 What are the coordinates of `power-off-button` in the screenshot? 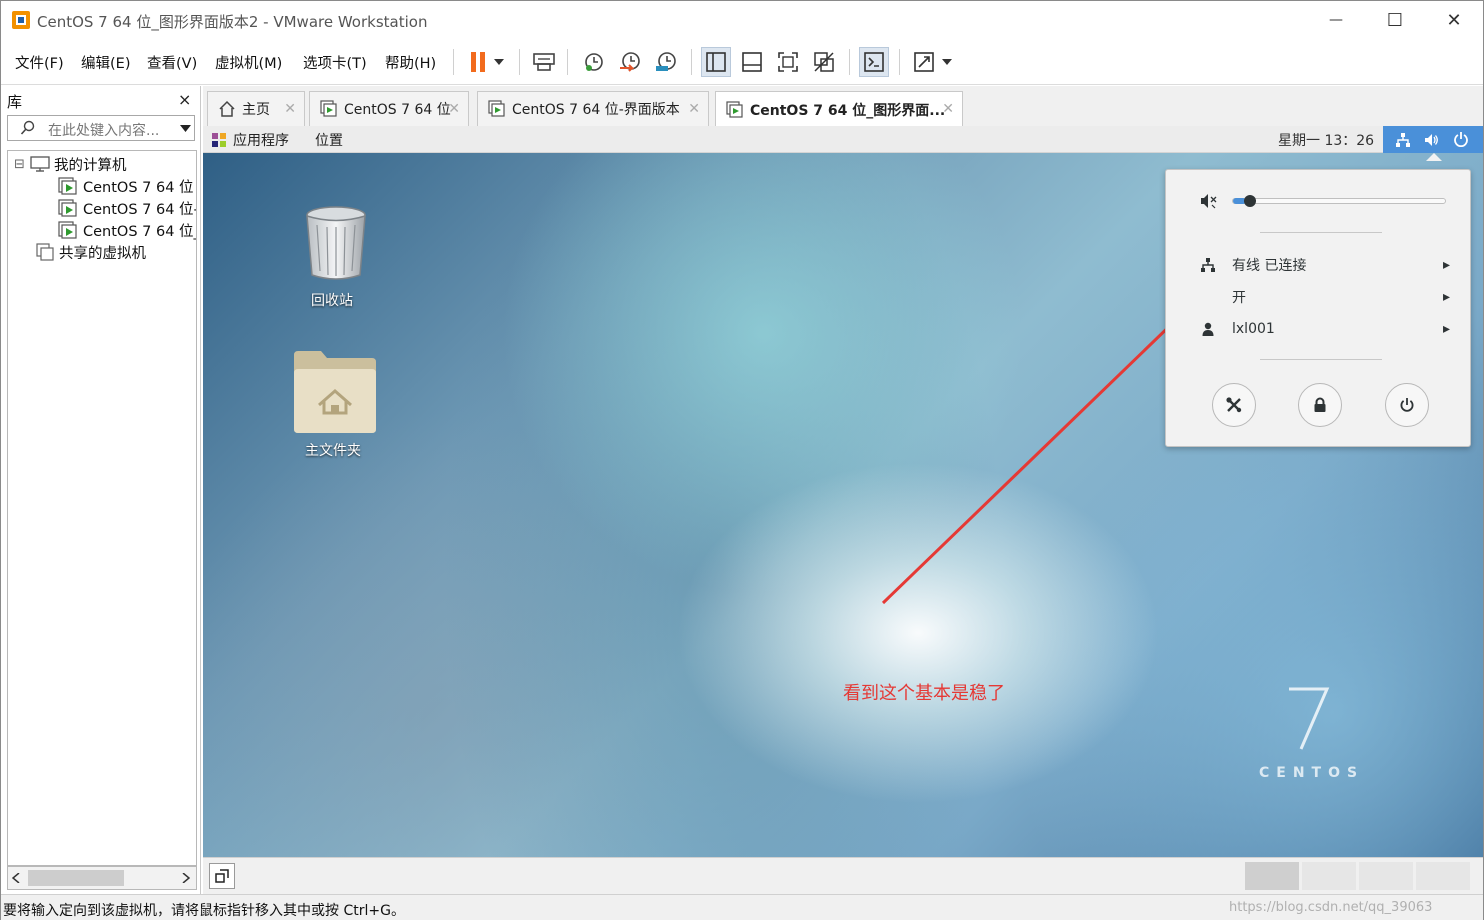 It's located at (1407, 405).